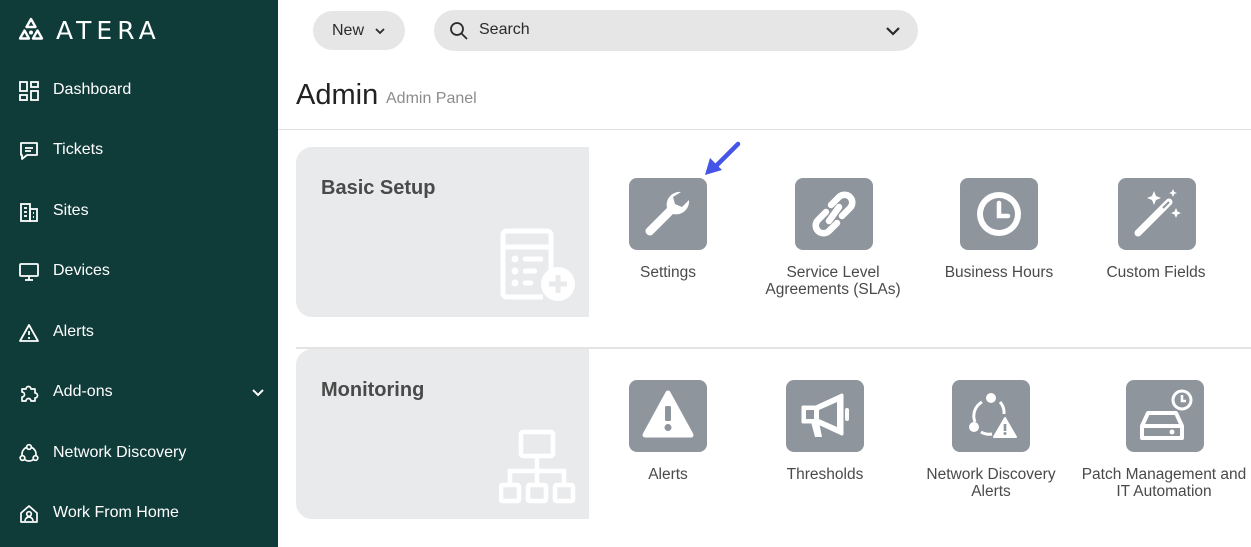 The height and width of the screenshot is (547, 1251). Describe the element at coordinates (825, 474) in the screenshot. I see `tile-label: Thresholds` at that location.